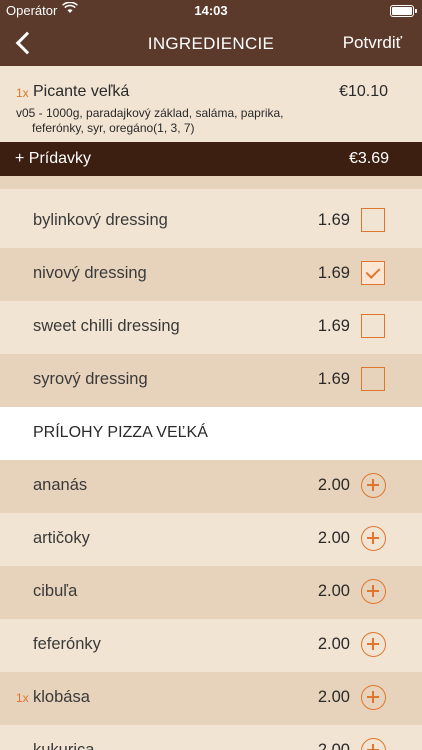 This screenshot has width=422, height=750. I want to click on item-name: Picante veľká, so click(81, 91).